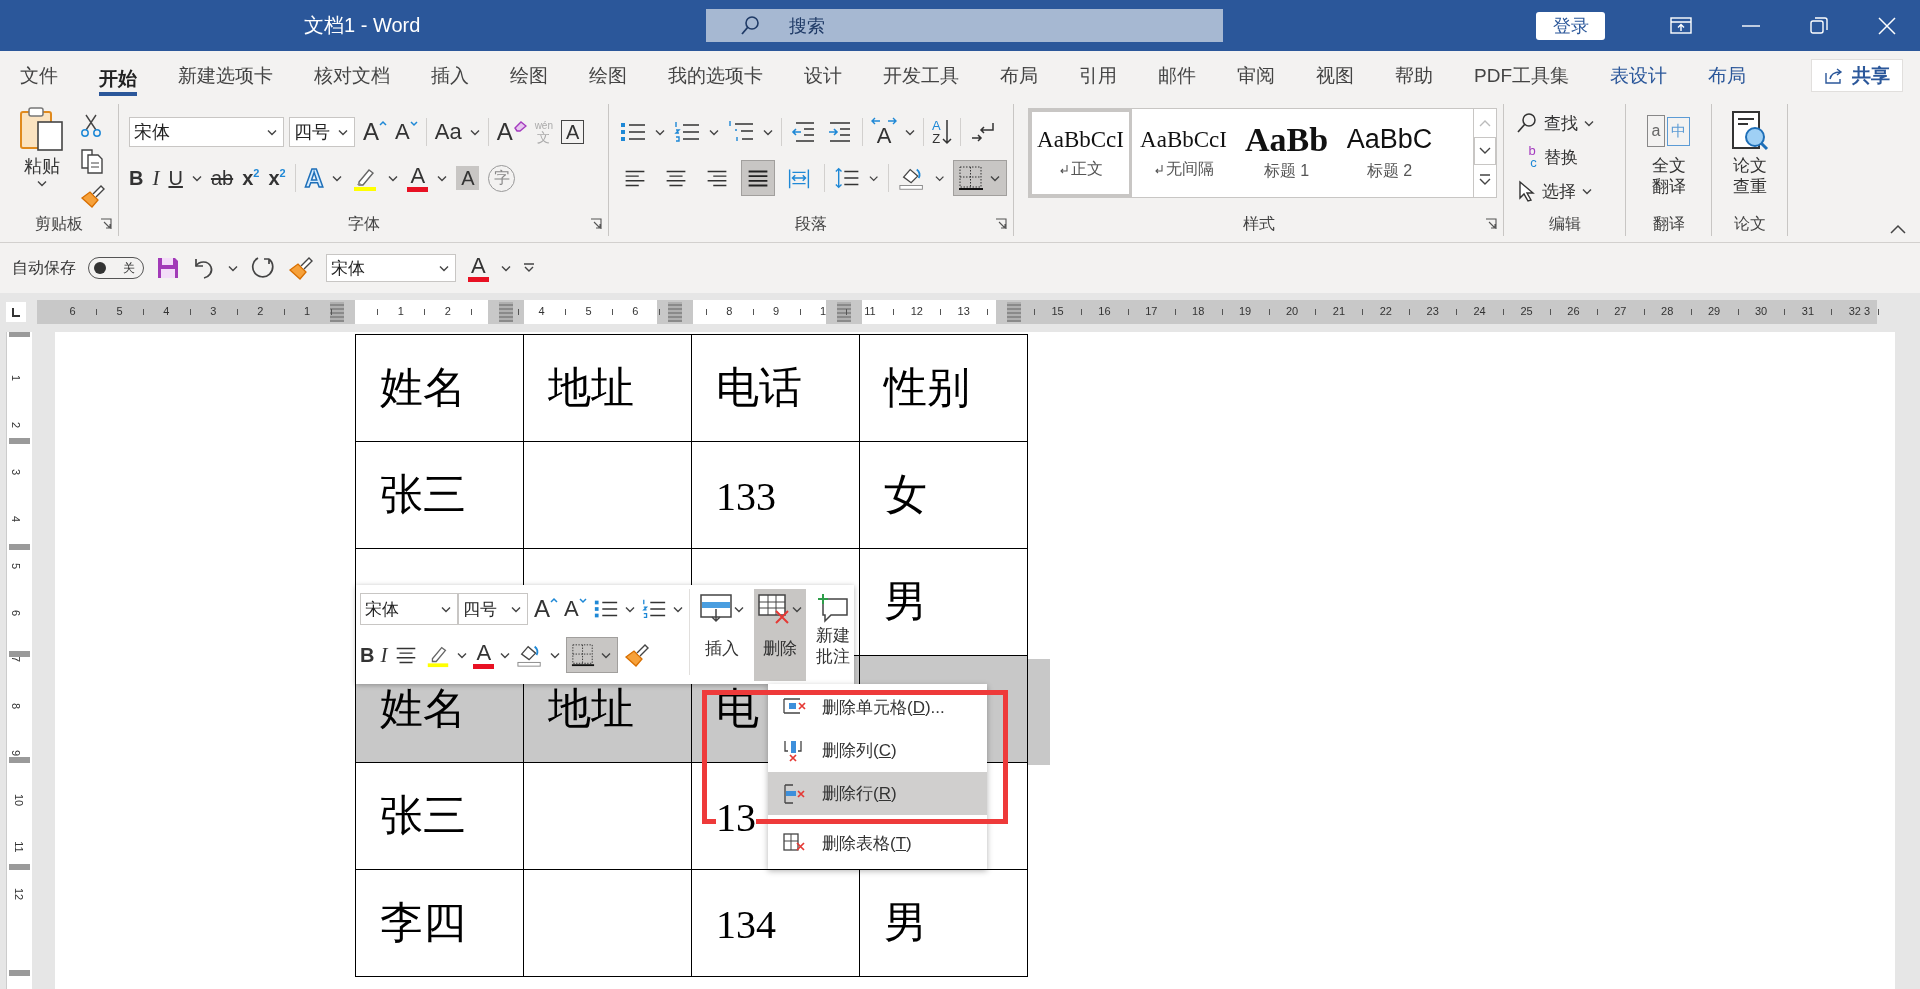 Image resolution: width=1920 pixels, height=989 pixels. I want to click on ruler-number: 22, so click(1385, 311).